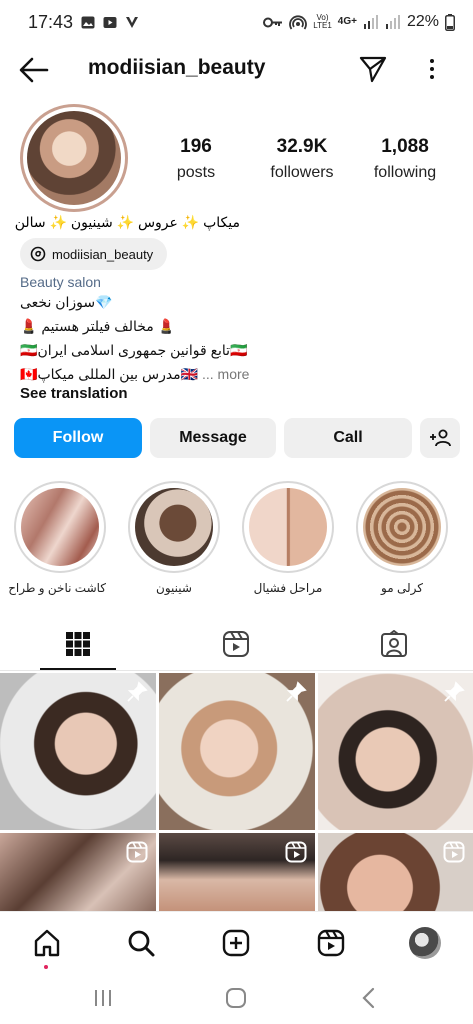 The image size is (473, 1024). What do you see at coordinates (405, 172) in the screenshot?
I see `following-label: following` at bounding box center [405, 172].